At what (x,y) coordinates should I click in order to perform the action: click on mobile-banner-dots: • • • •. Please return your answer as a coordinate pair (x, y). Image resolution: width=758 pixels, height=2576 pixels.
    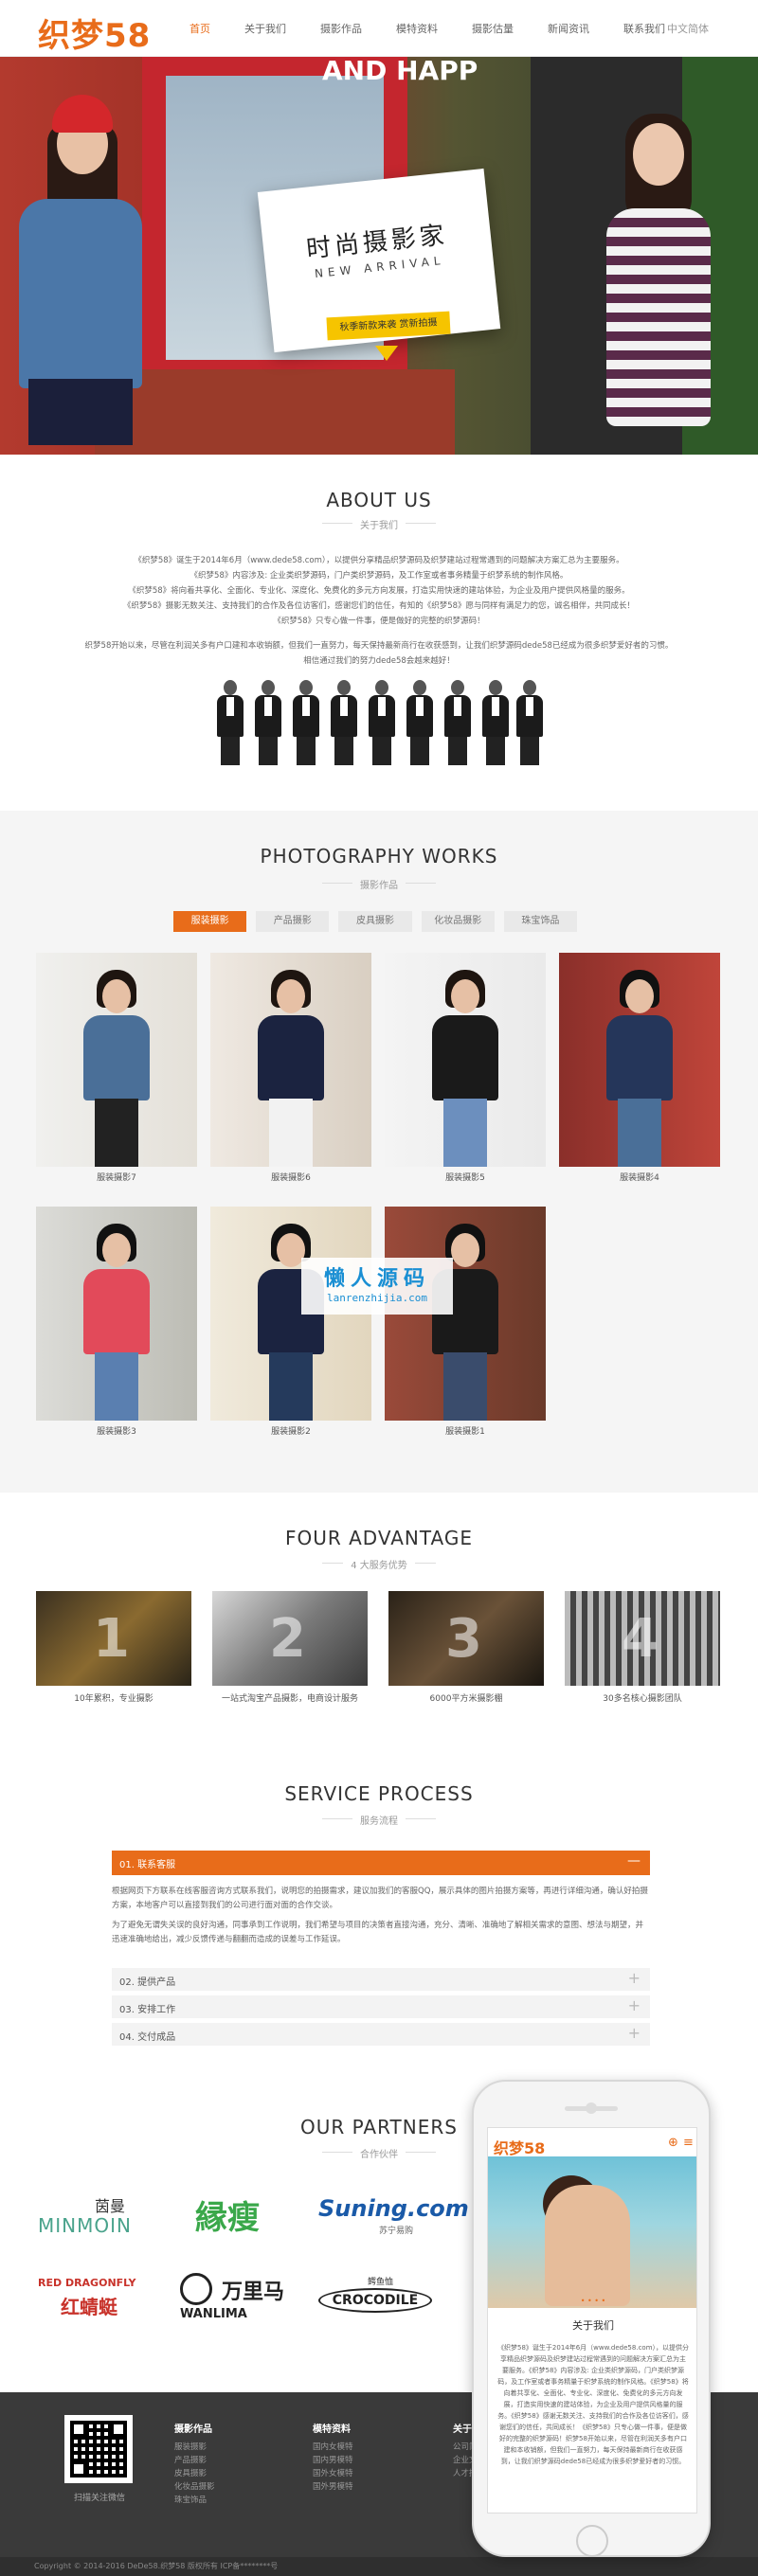
    Looking at the image, I should click on (592, 2301).